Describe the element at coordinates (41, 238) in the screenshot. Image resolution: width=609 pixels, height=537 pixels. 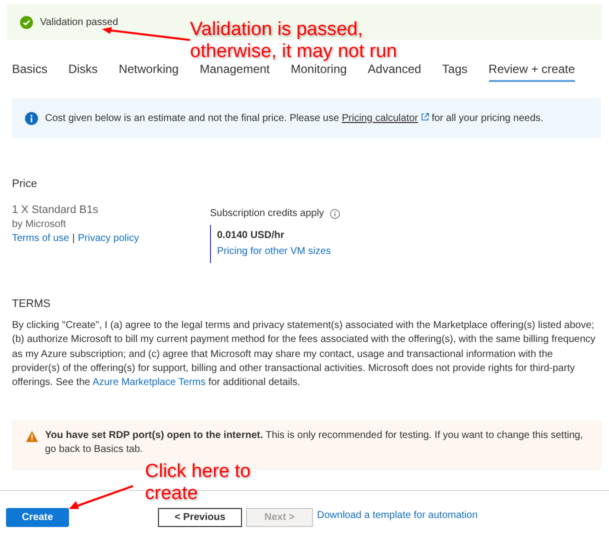
I see `terms-of-use-link: Terms of use` at that location.